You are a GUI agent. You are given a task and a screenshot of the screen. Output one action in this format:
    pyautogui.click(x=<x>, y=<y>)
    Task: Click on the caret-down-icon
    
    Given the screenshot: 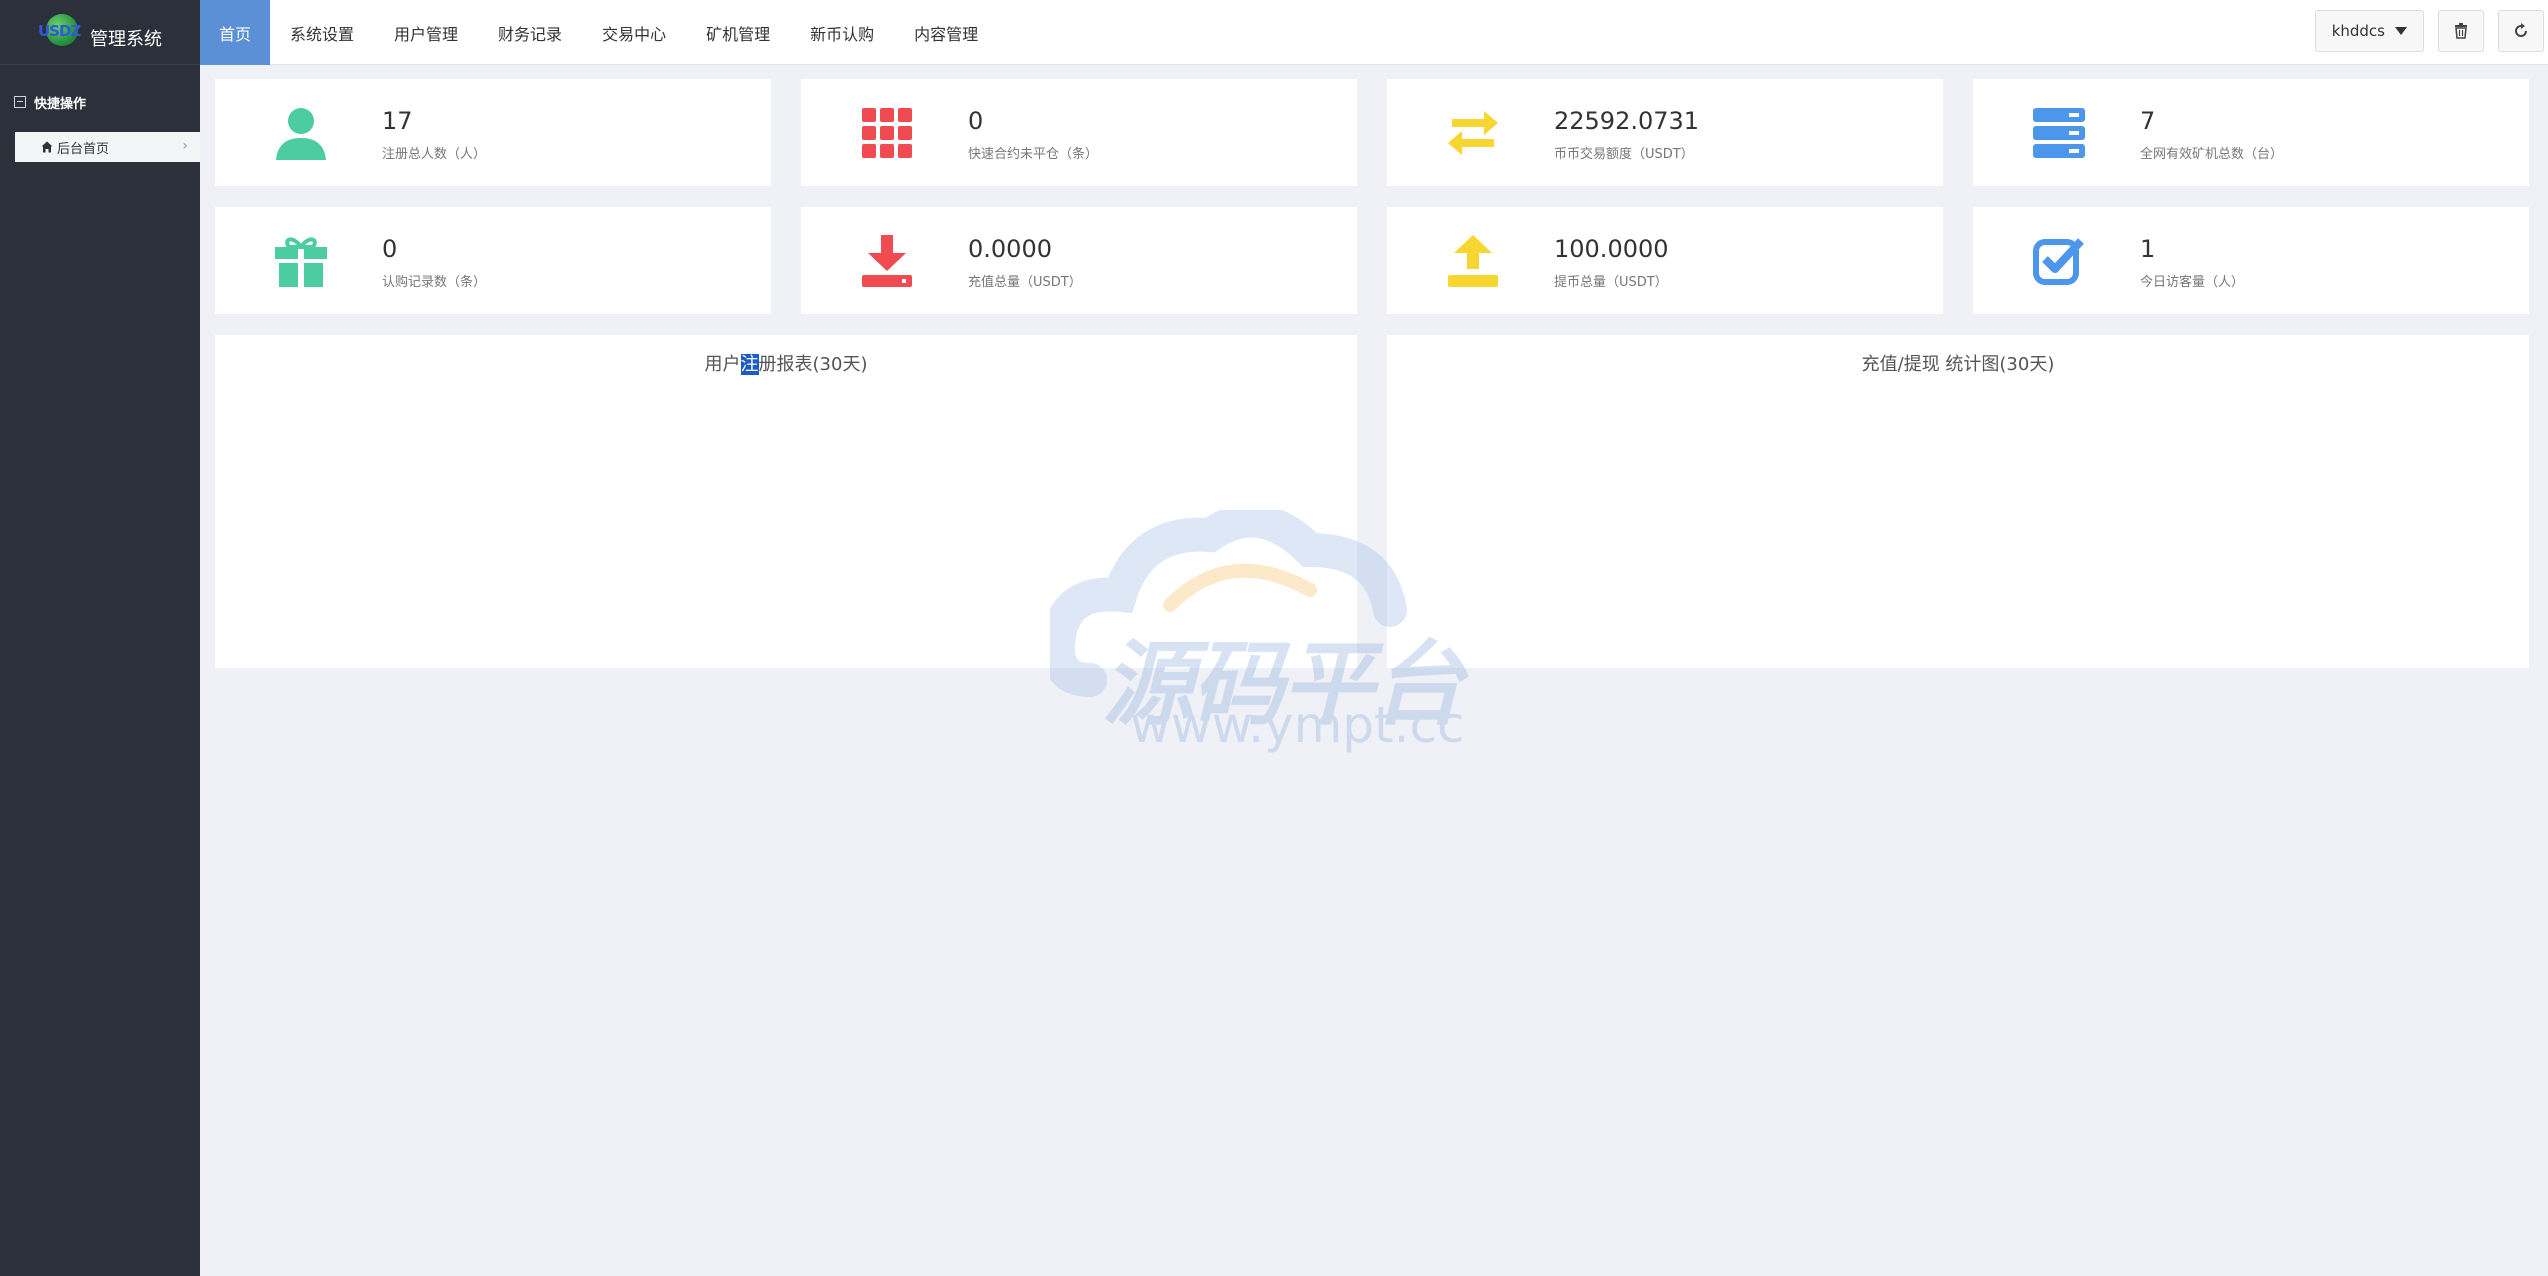 What is the action you would take?
    pyautogui.click(x=2401, y=31)
    